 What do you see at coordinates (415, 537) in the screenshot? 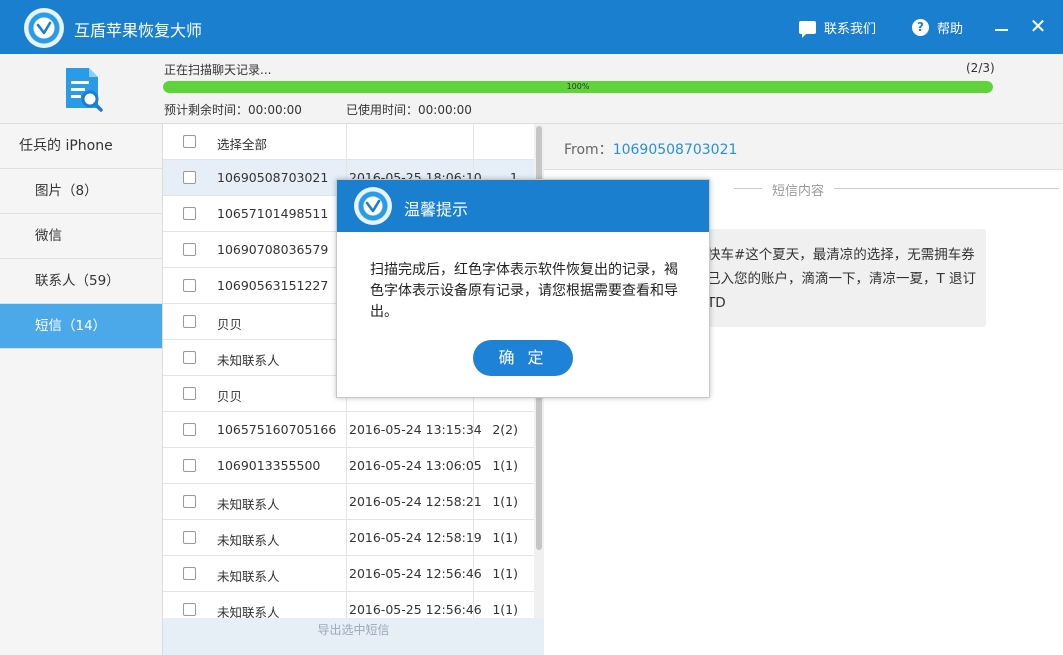
I see `row-date: 2016-05-24 12:58:19` at bounding box center [415, 537].